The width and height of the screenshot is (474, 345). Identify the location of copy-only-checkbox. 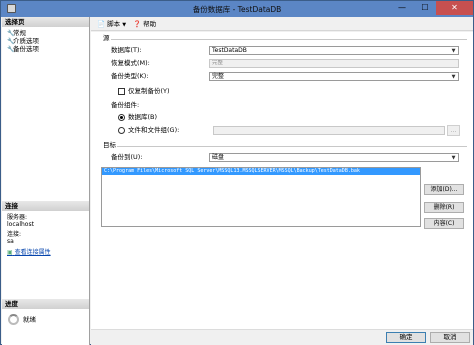
(121, 91).